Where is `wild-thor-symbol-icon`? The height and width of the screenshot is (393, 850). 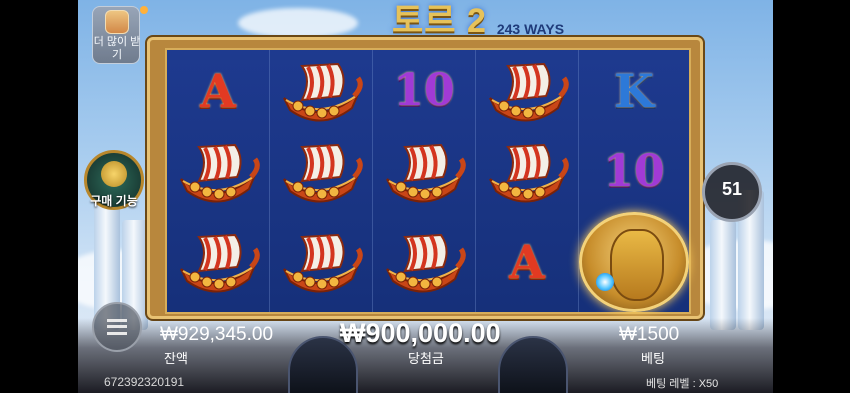 wild-thor-symbol-icon is located at coordinates (634, 262).